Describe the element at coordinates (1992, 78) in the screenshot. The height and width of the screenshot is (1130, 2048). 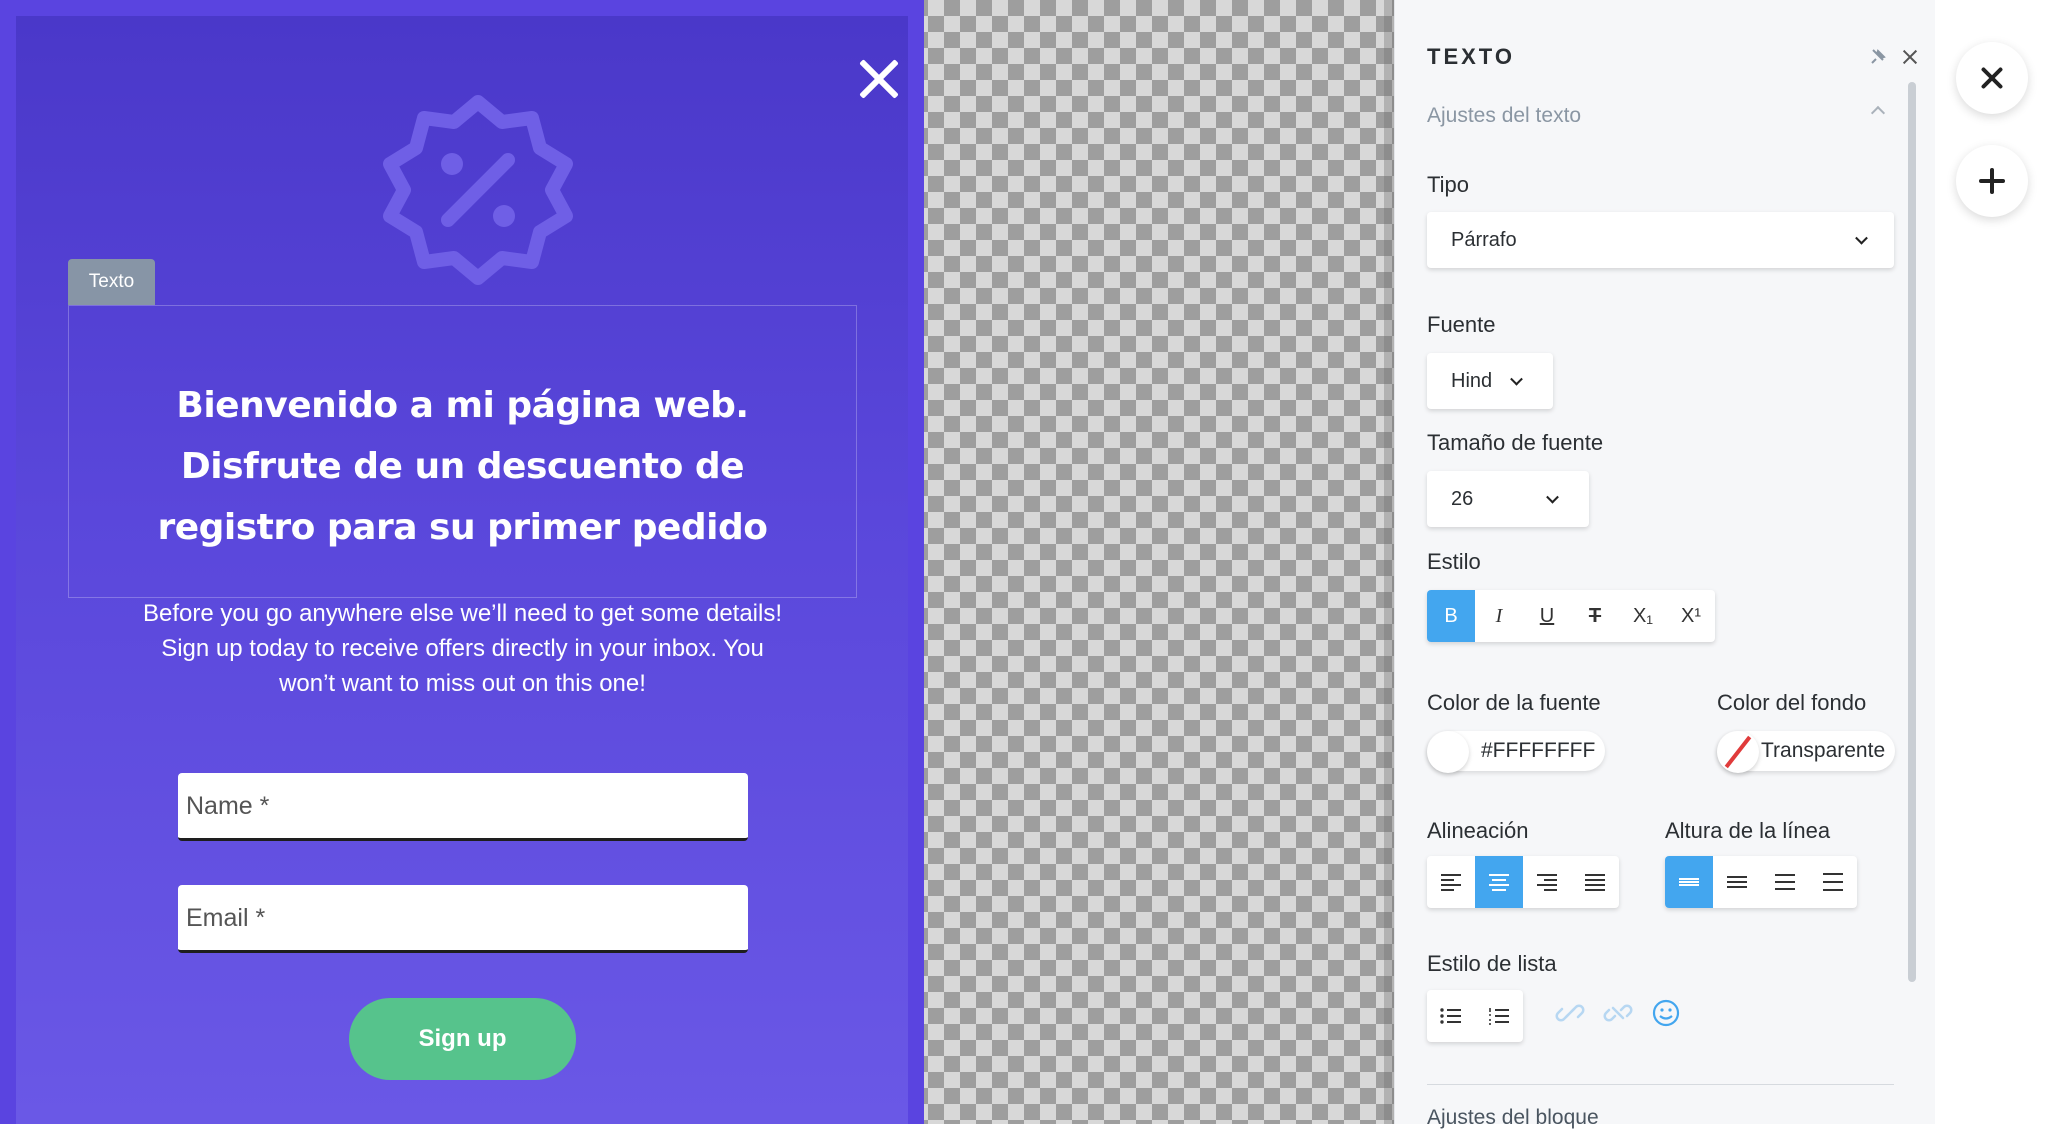
I see `close-editor-button` at that location.